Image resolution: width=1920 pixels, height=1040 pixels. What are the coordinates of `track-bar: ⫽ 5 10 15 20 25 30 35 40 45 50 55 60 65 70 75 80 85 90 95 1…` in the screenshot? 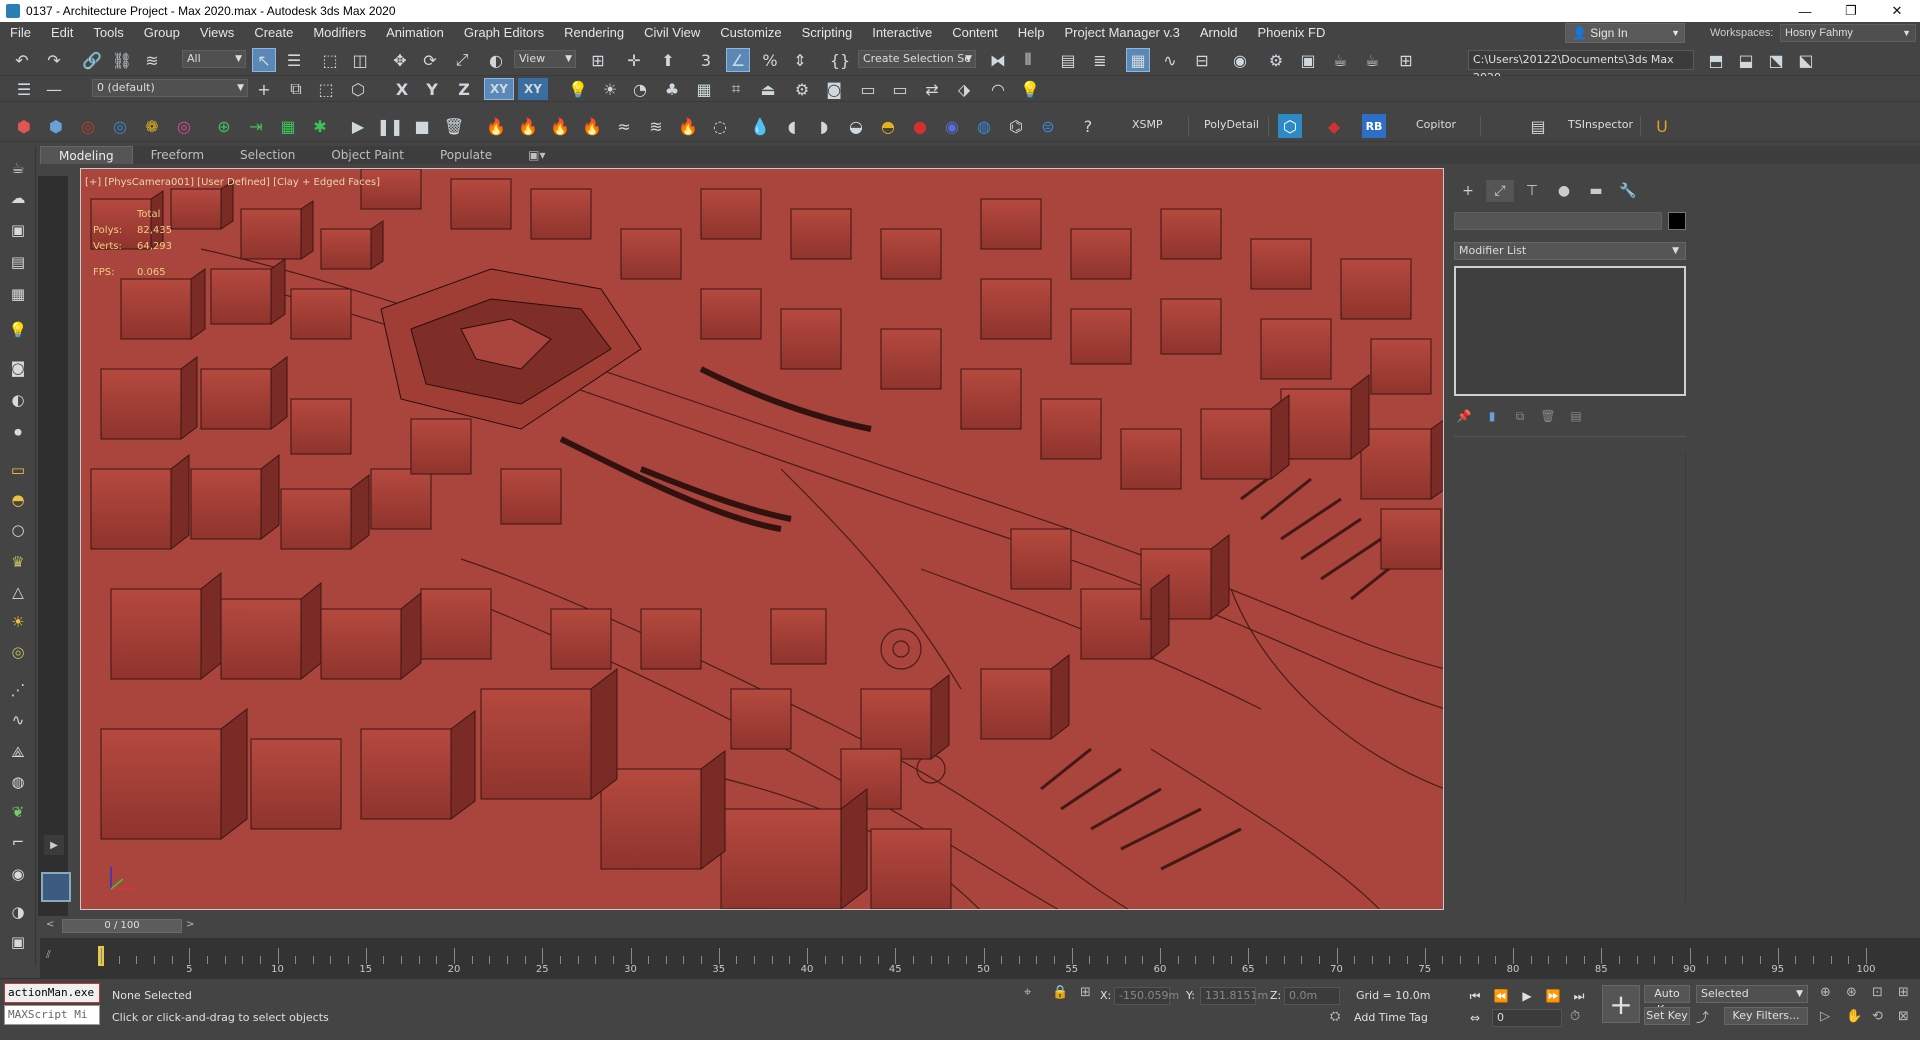 It's located at (980, 958).